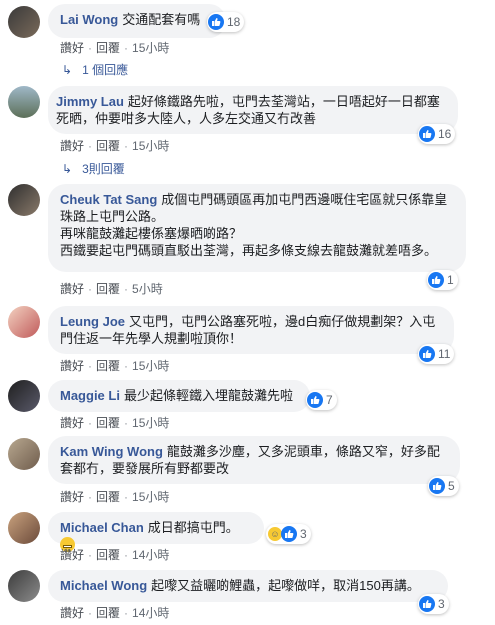 The height and width of the screenshot is (625, 495). What do you see at coordinates (450, 280) in the screenshot?
I see `like-count: 1` at bounding box center [450, 280].